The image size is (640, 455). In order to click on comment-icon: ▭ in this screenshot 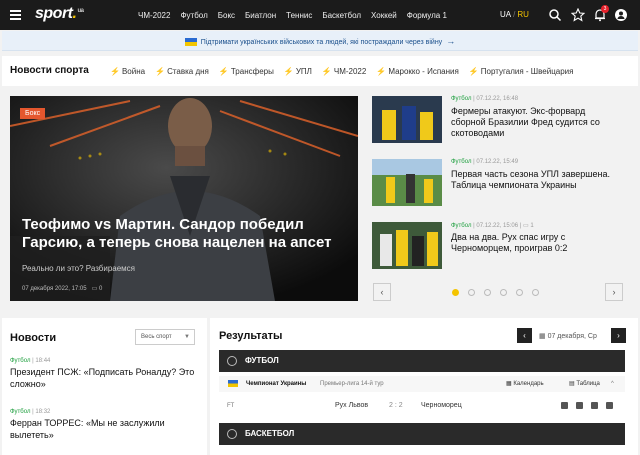, I will do `click(525, 226)`.